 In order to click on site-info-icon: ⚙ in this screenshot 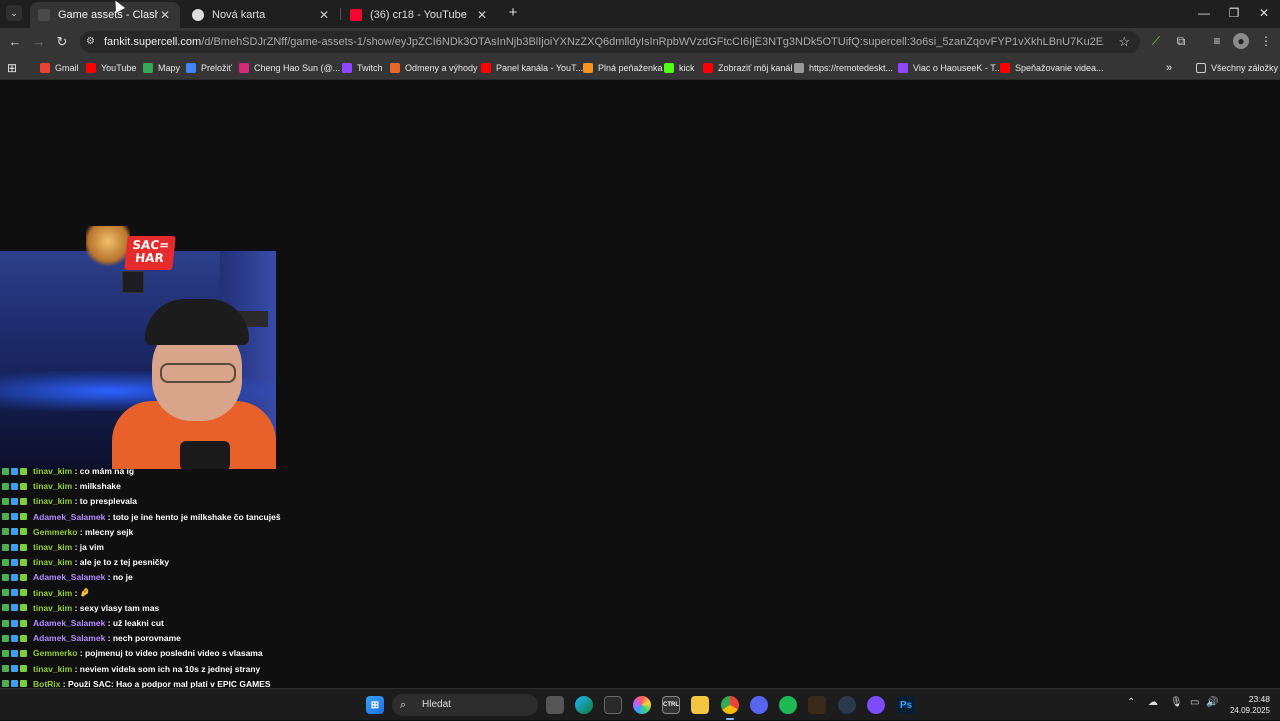, I will do `click(92, 42)`.